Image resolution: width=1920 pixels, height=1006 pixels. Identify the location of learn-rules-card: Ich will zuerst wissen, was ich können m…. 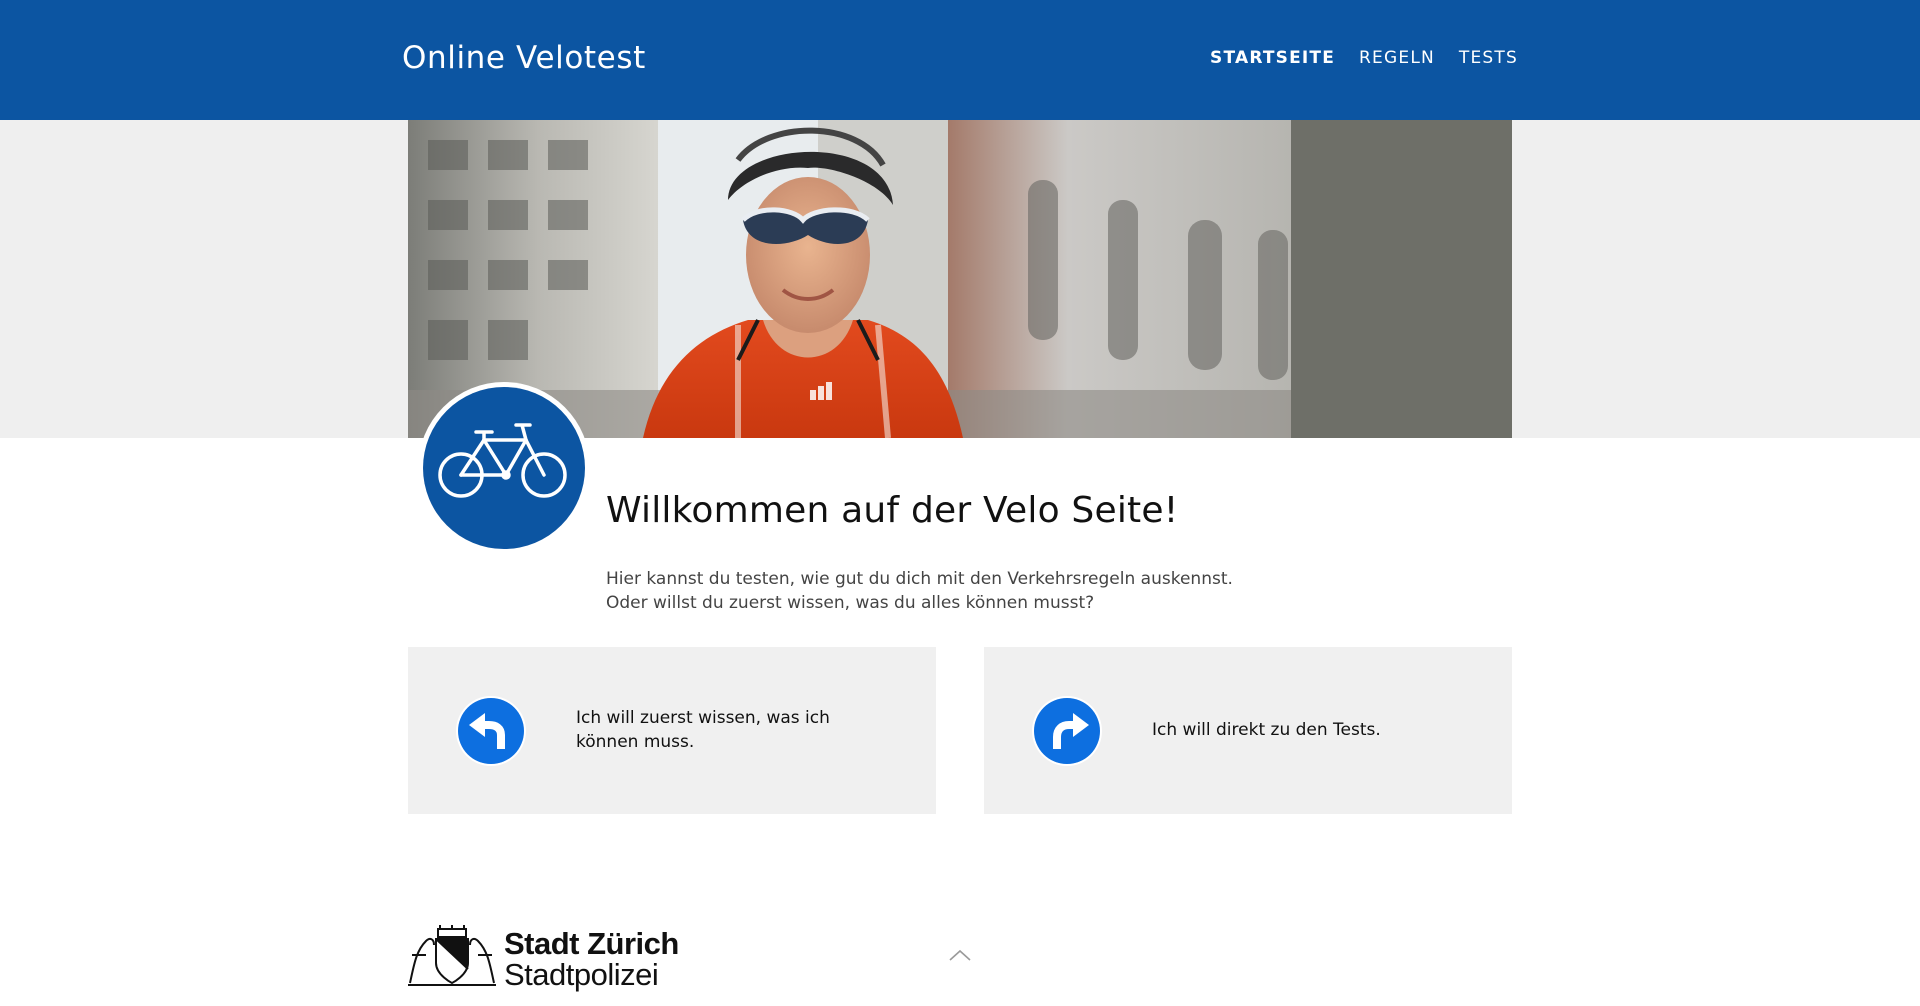
(672, 730).